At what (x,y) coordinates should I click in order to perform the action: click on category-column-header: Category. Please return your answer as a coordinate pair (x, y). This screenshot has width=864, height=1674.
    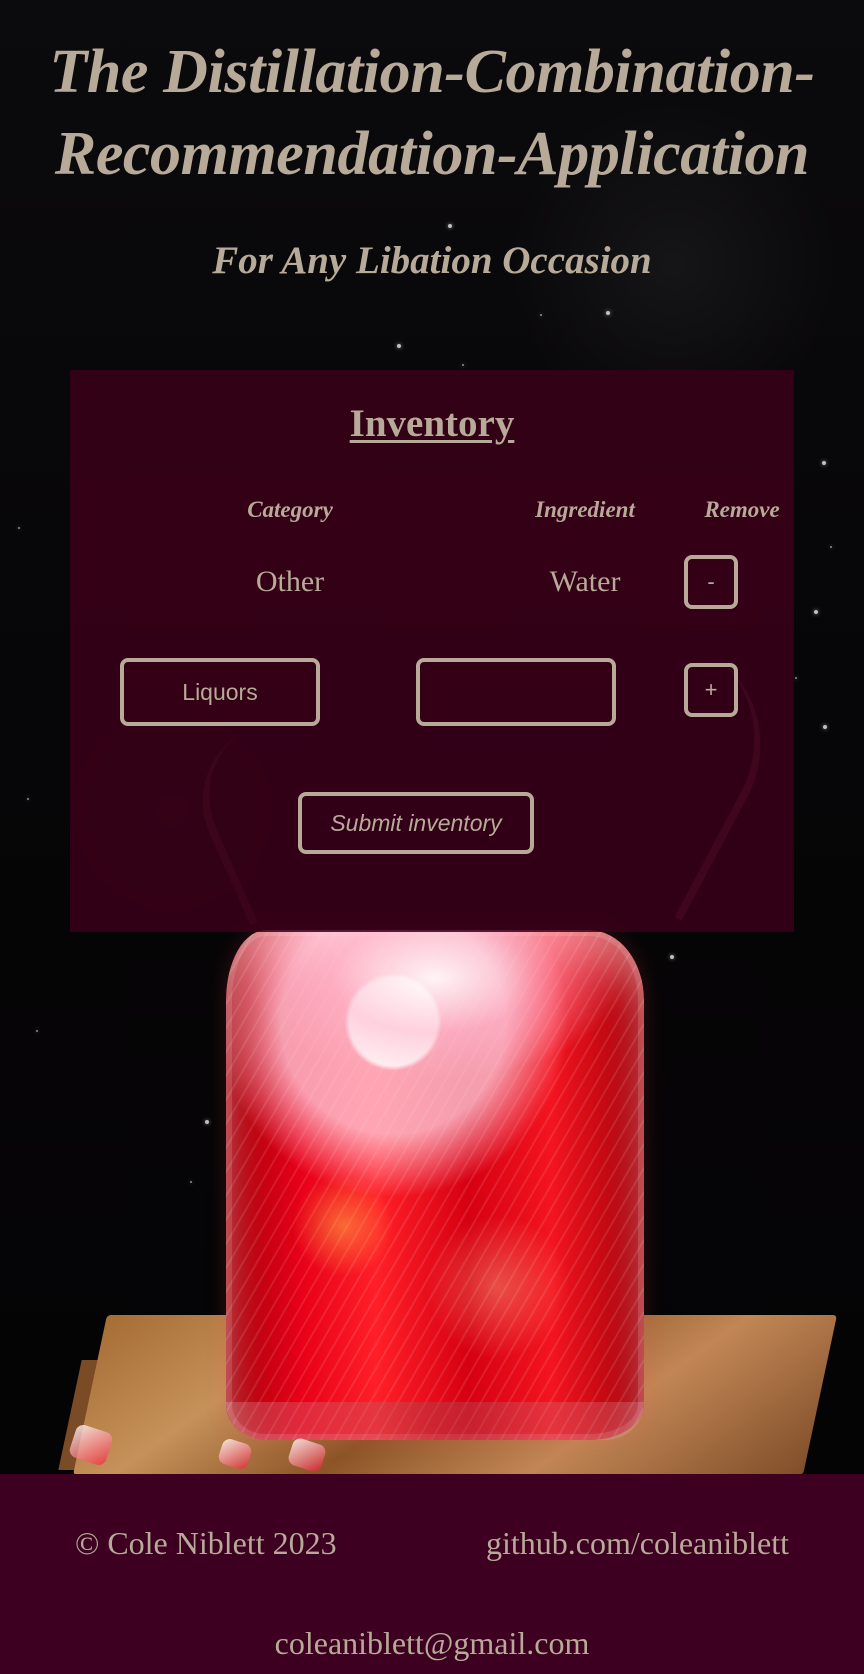
    Looking at the image, I should click on (290, 509).